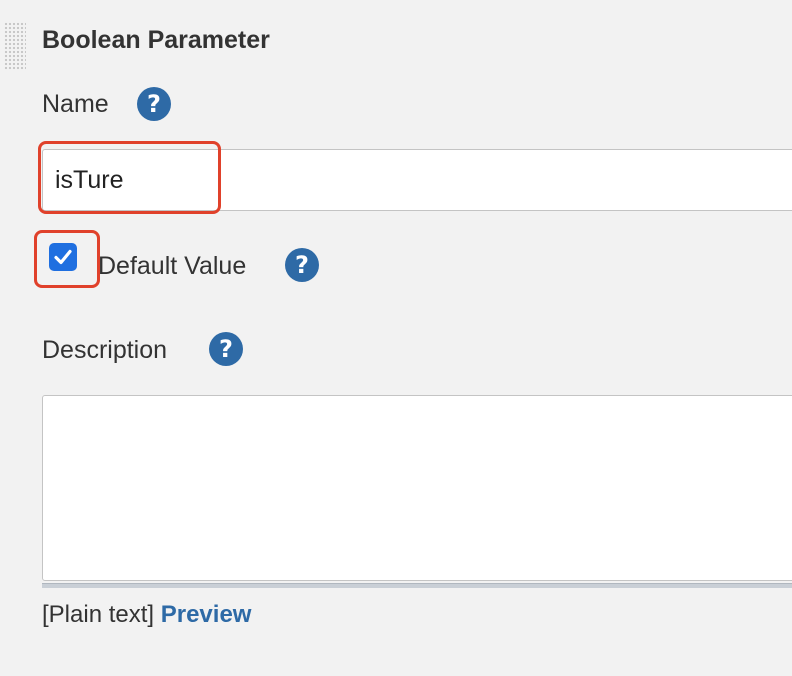 This screenshot has width=792, height=676. Describe the element at coordinates (417, 585) in the screenshot. I see `textarea-resize-handle` at that location.